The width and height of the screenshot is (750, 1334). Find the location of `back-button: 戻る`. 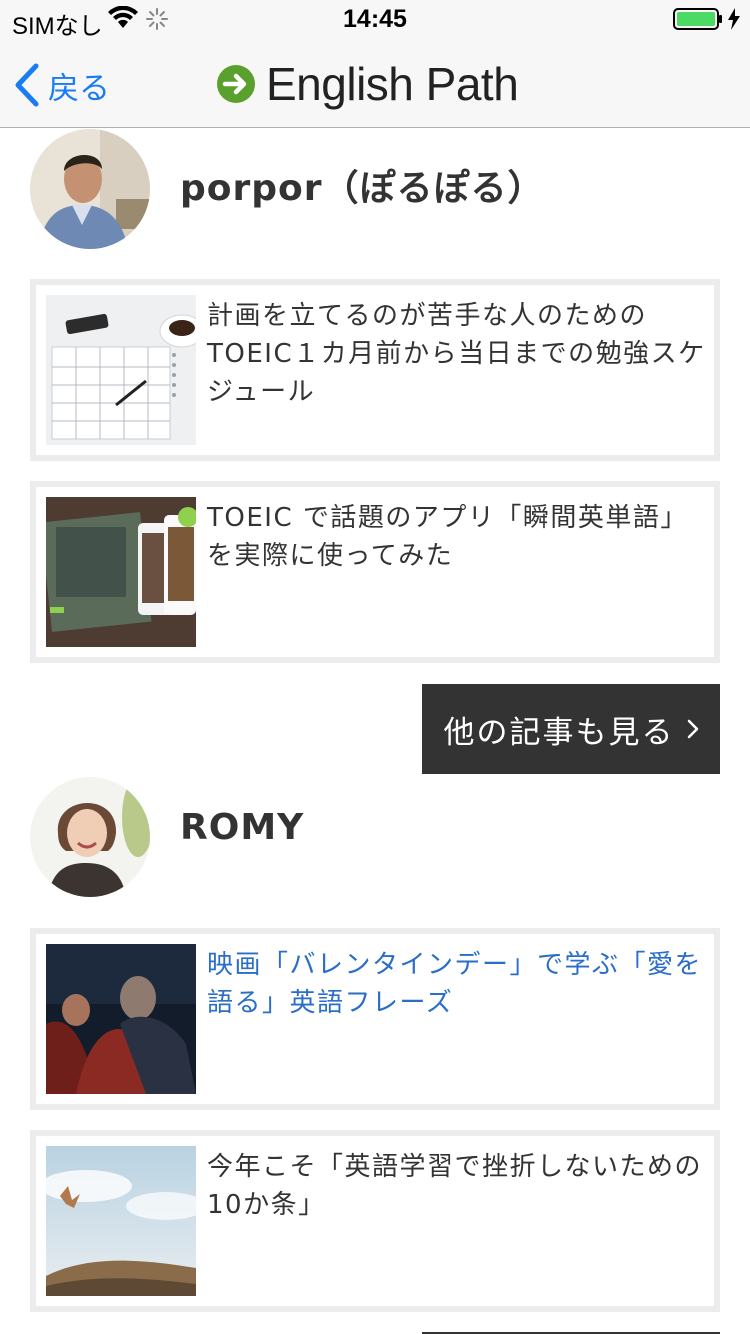

back-button: 戻る is located at coordinates (62, 85).